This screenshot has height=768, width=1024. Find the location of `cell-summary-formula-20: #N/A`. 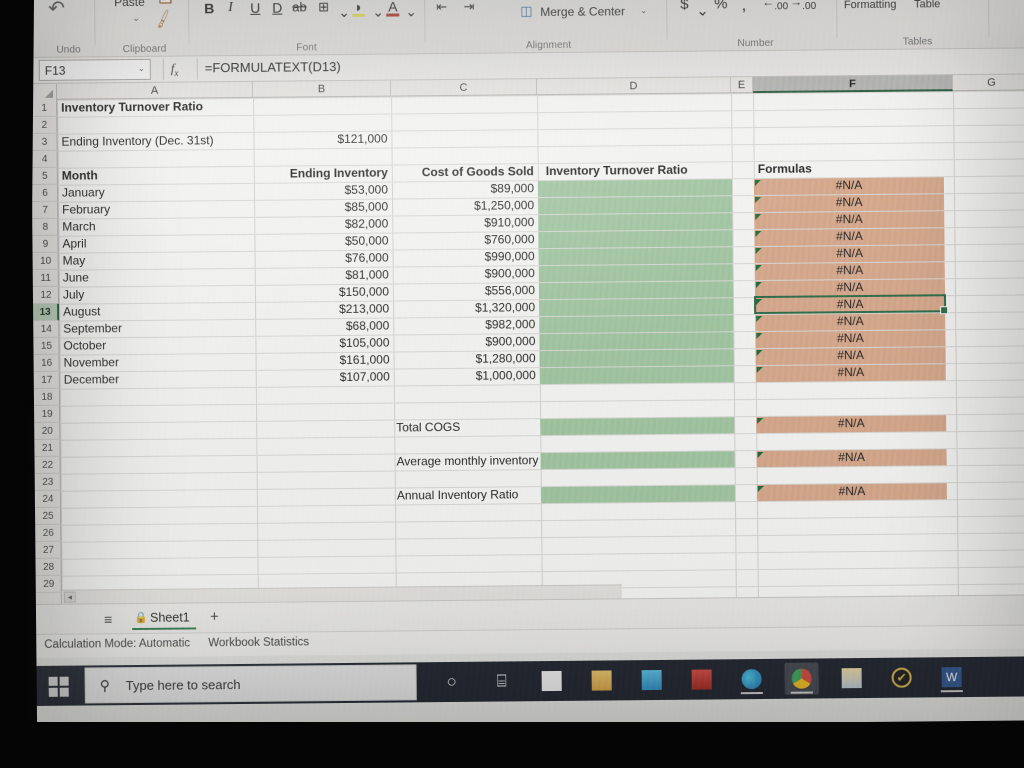

cell-summary-formula-20: #N/A is located at coordinates (851, 423).